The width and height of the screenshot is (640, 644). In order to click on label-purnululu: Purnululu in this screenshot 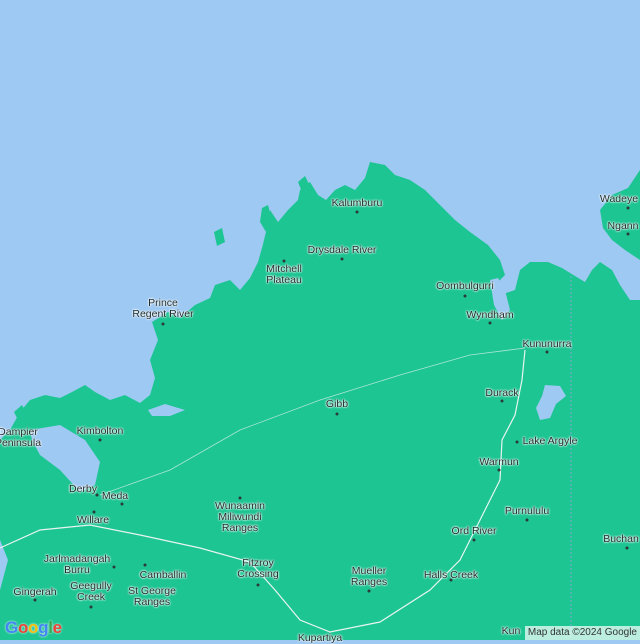, I will do `click(527, 511)`.